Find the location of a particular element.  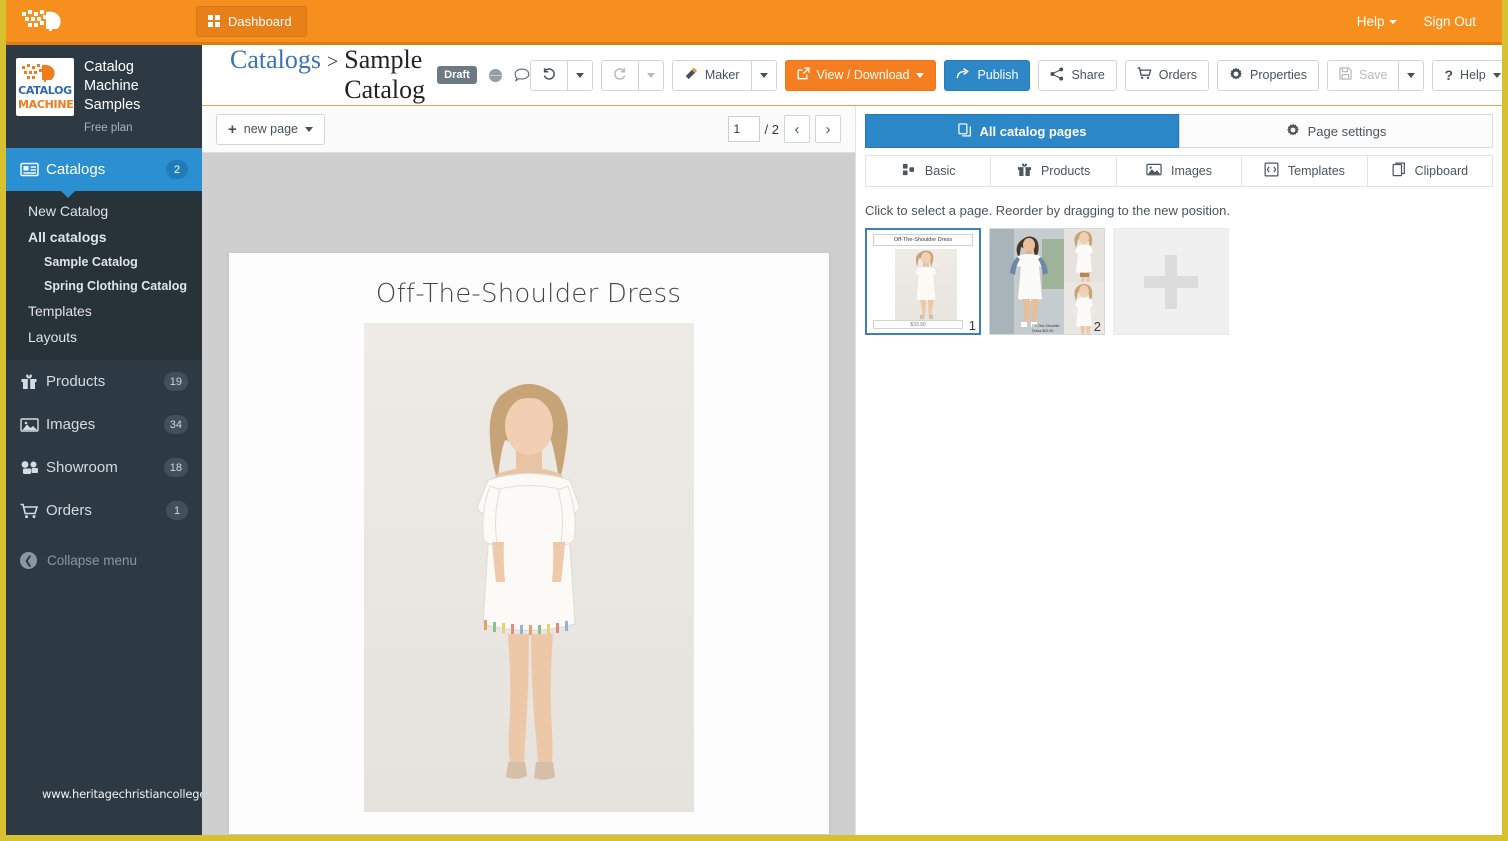

undo-button is located at coordinates (548, 75).